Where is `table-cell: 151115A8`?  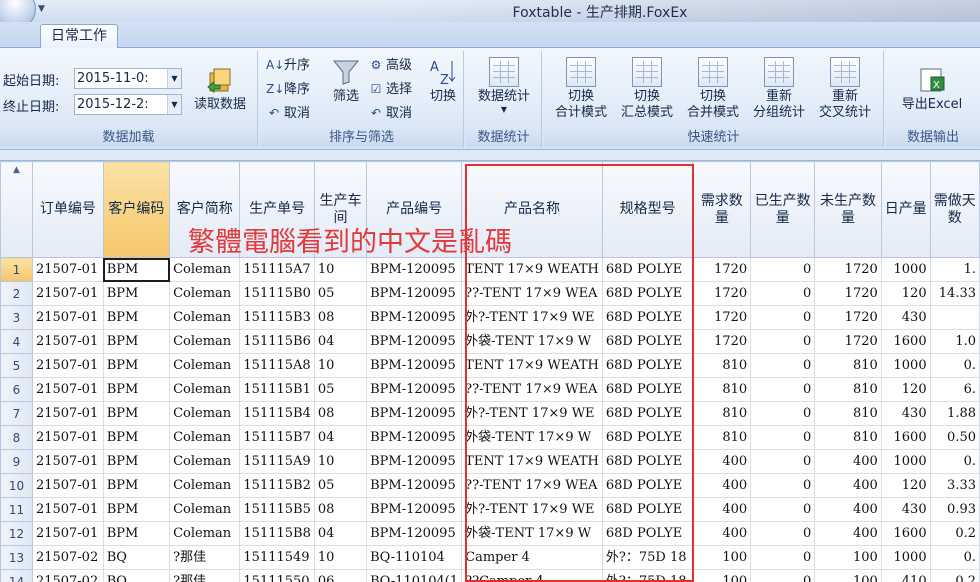 table-cell: 151115A8 is located at coordinates (277, 365).